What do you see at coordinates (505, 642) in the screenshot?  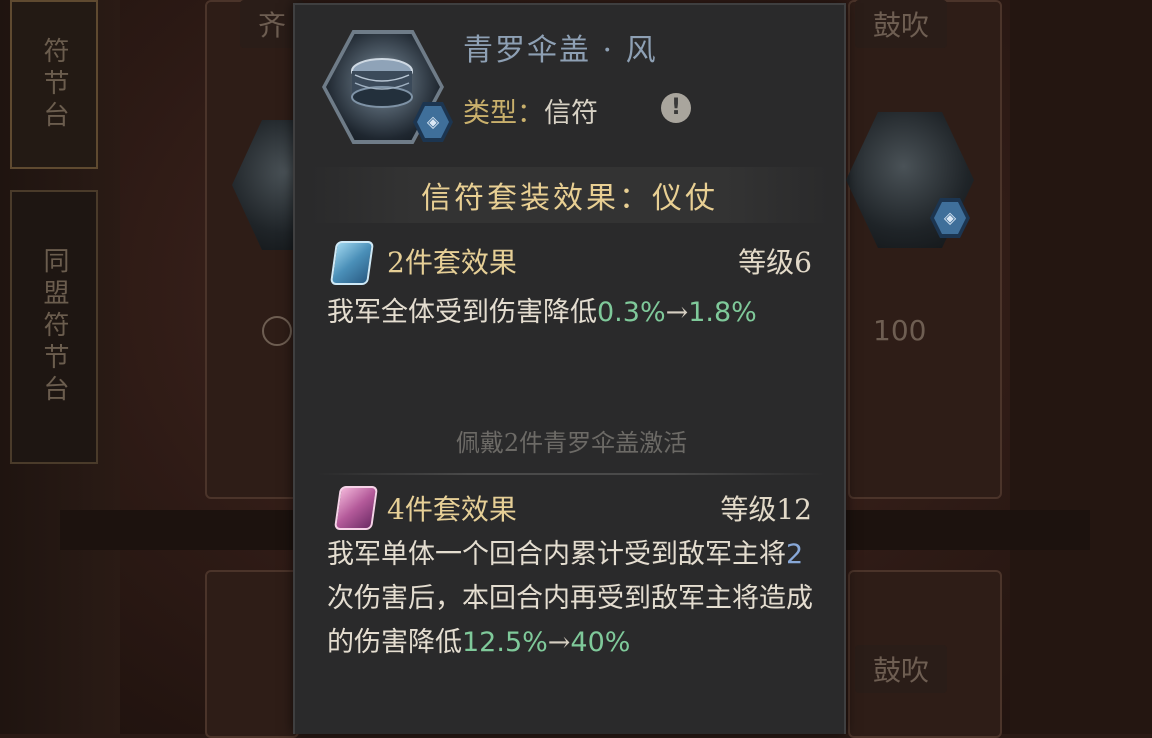 I see `tier4-from-value: 12.5%` at bounding box center [505, 642].